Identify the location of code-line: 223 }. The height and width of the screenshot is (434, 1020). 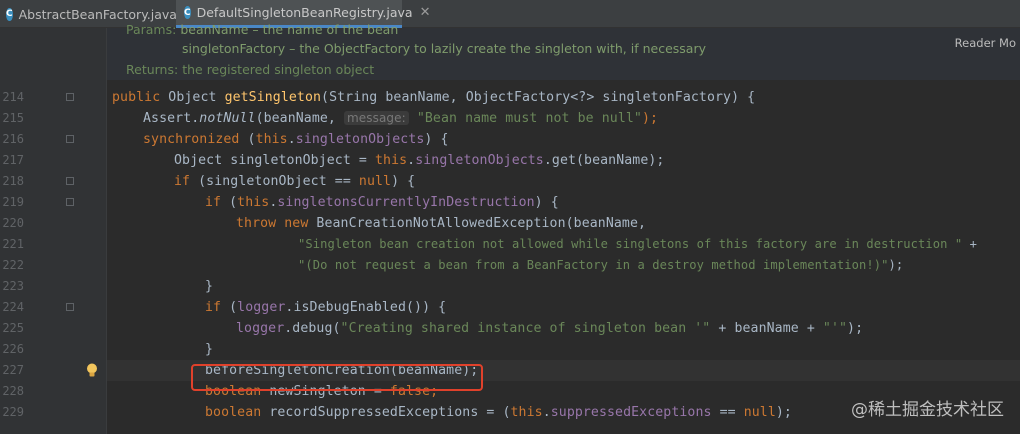
(510, 286).